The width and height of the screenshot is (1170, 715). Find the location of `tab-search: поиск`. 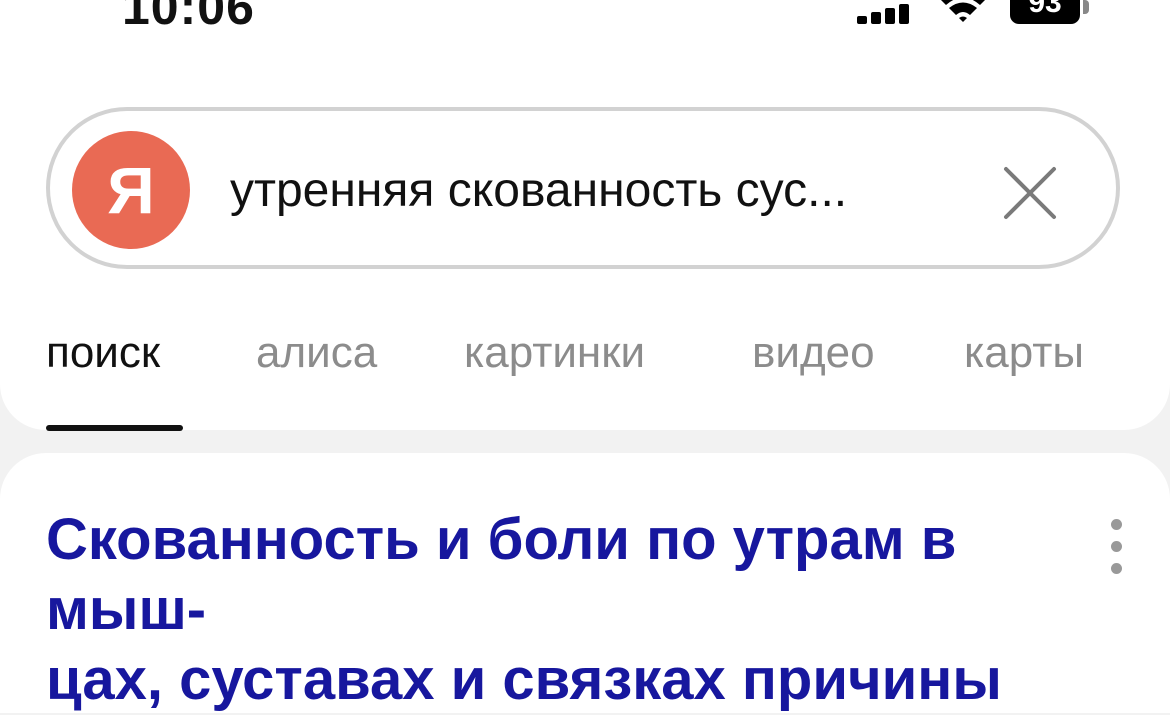

tab-search: поиск is located at coordinates (103, 353).